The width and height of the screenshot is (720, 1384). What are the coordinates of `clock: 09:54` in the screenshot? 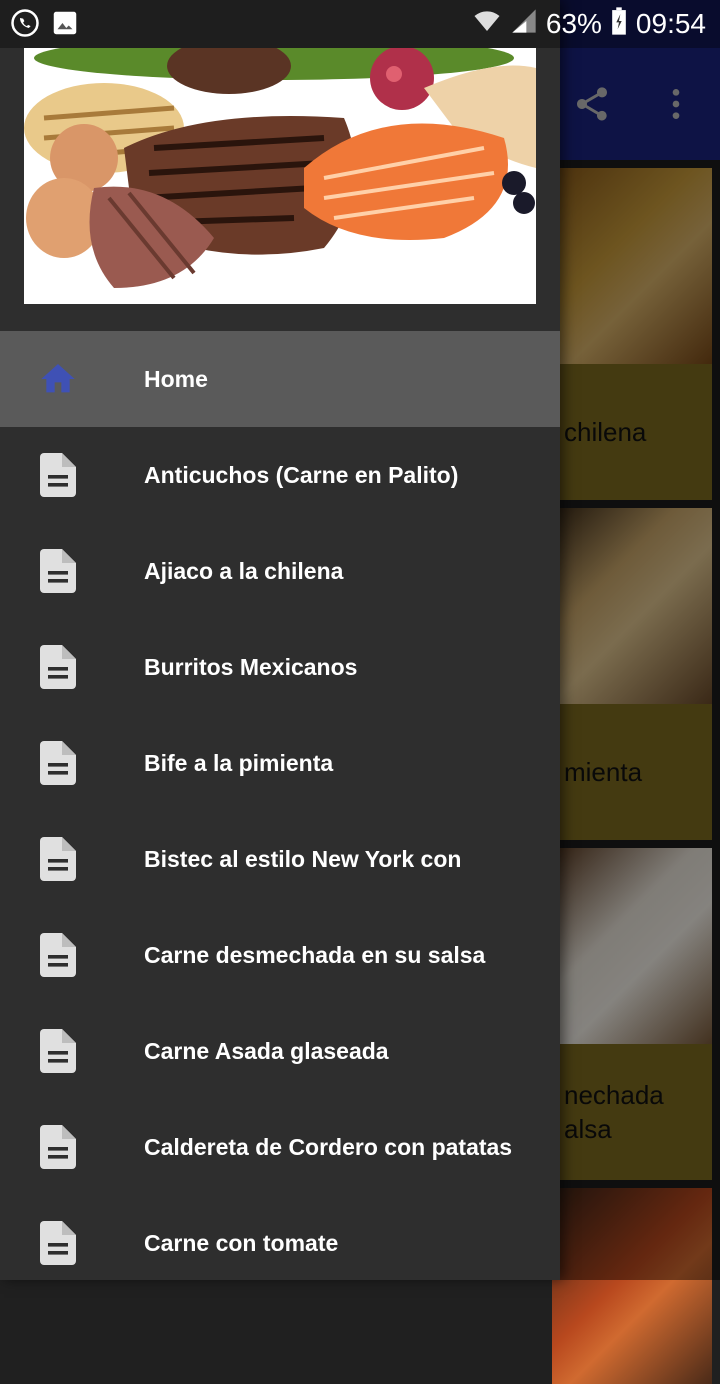 It's located at (670, 23).